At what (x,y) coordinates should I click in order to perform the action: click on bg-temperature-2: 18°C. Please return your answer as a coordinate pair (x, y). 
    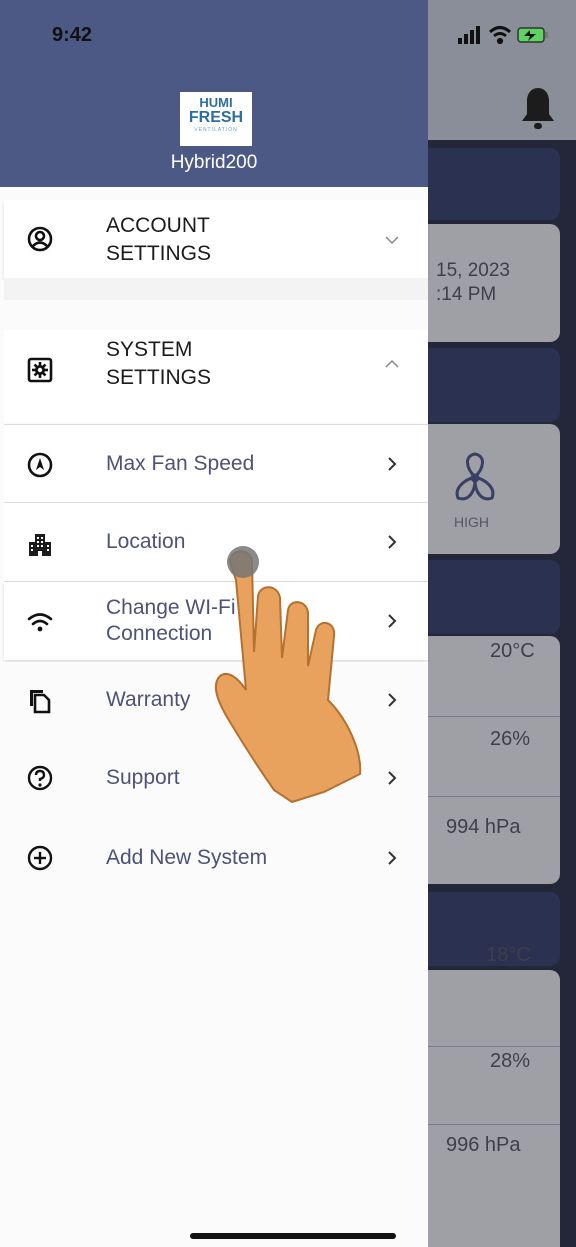
    Looking at the image, I should click on (508, 955).